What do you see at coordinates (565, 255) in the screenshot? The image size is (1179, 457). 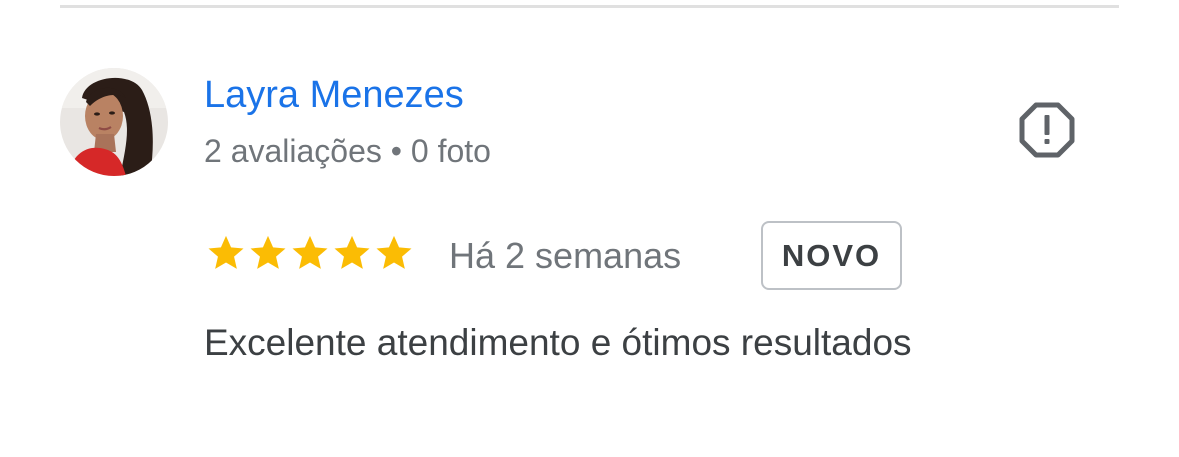 I see `review-time: Há 2 semanas` at bounding box center [565, 255].